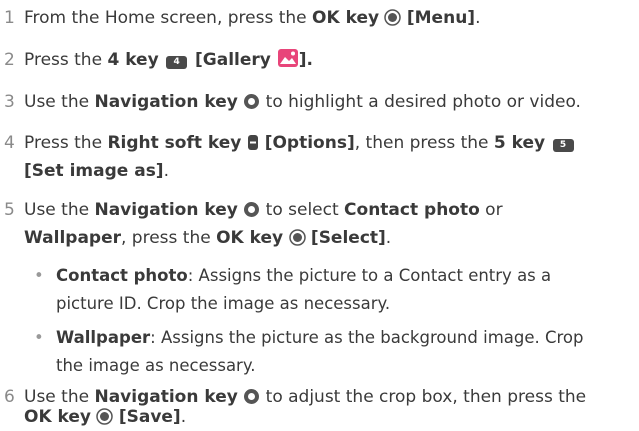  I want to click on step-number: 1, so click(9, 18).